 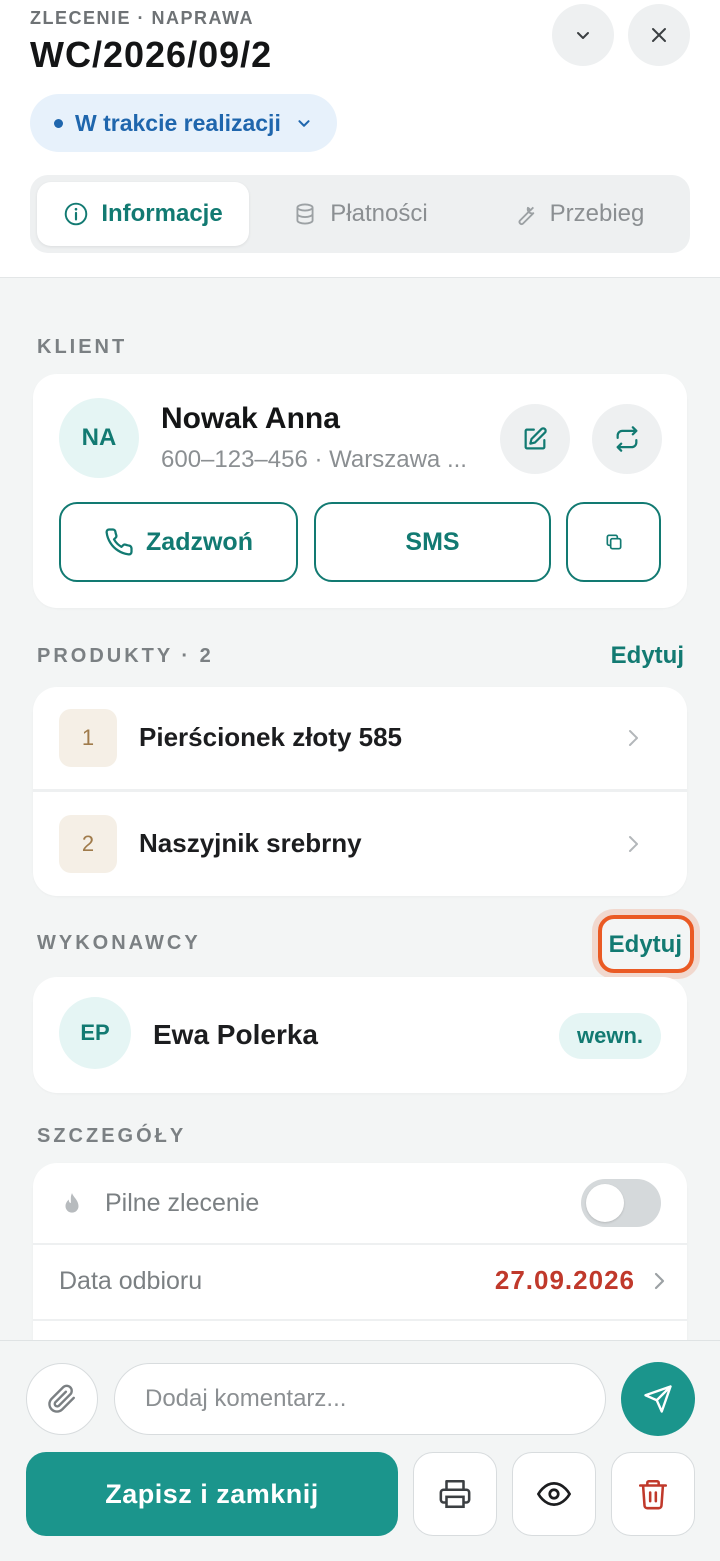 I want to click on wrench-icon, so click(x=526, y=215).